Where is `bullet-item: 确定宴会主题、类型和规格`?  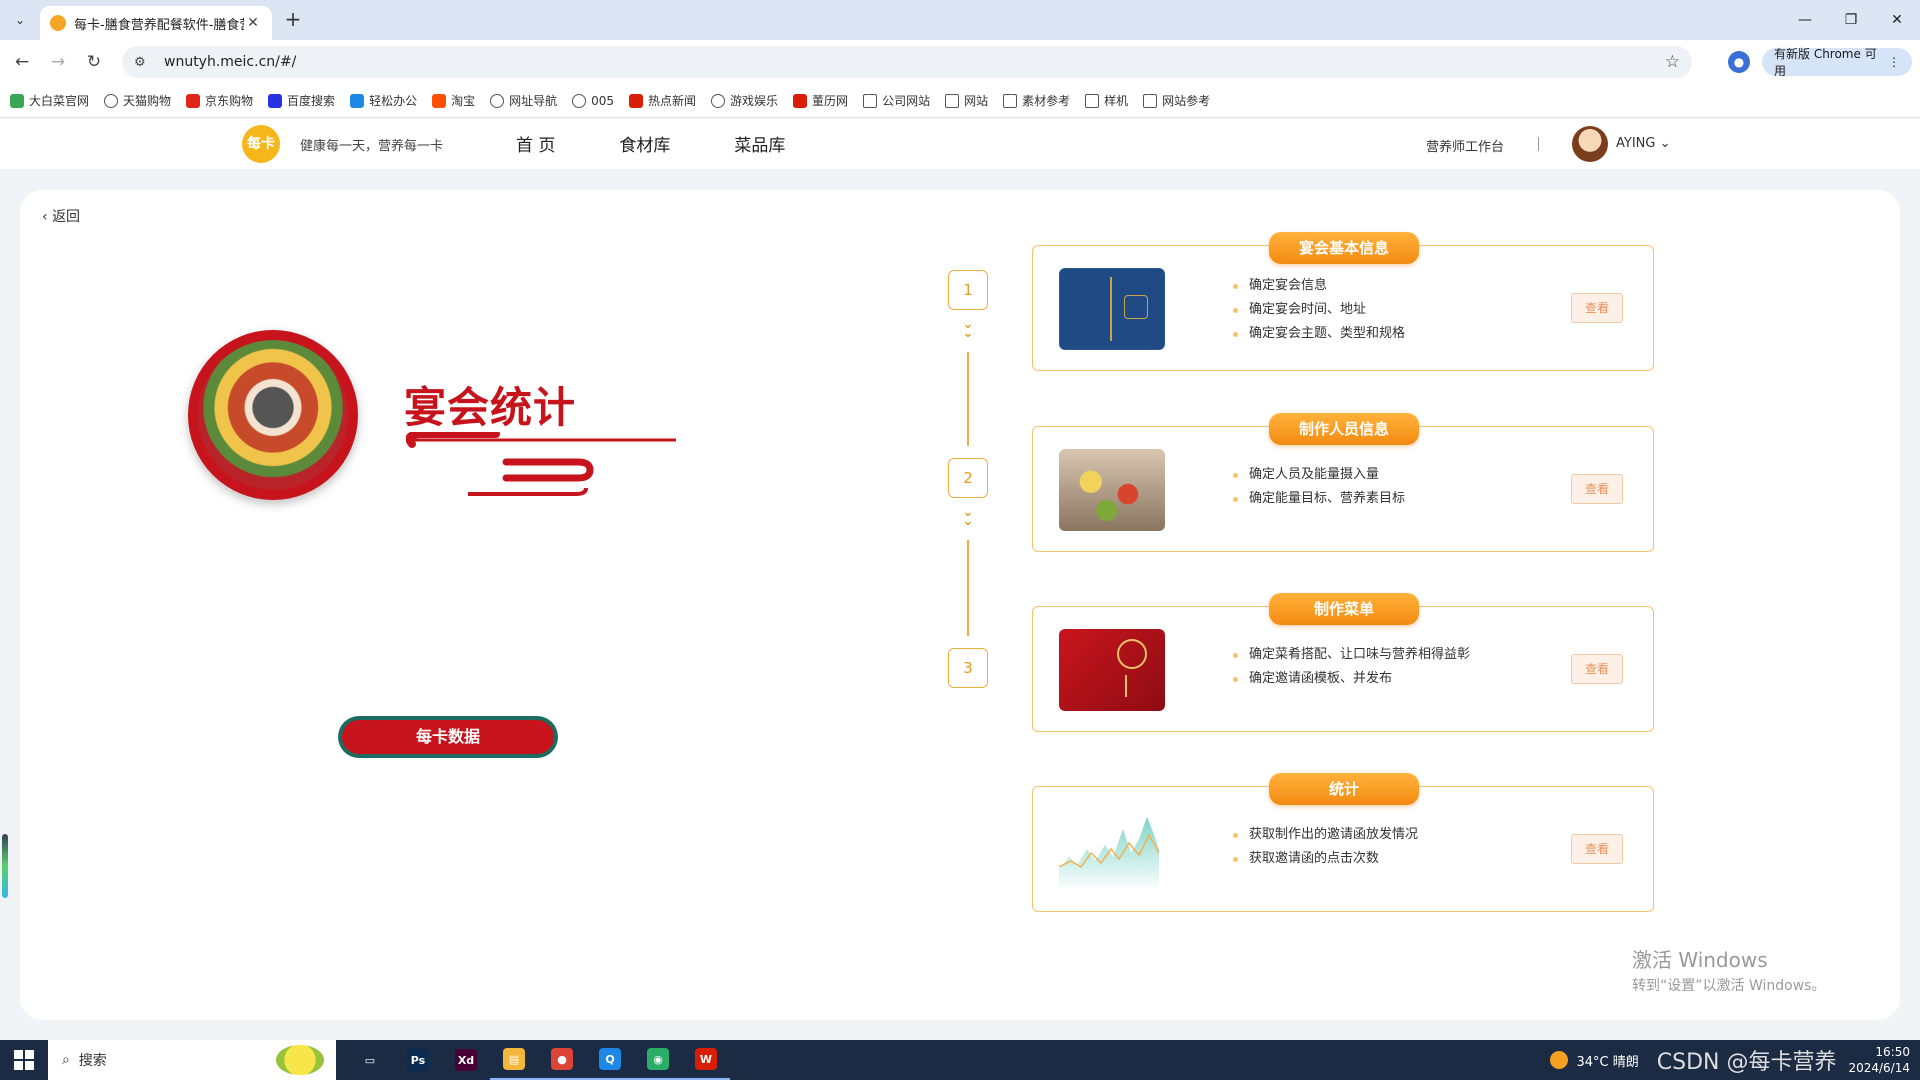 bullet-item: 确定宴会主题、类型和规格 is located at coordinates (1319, 334).